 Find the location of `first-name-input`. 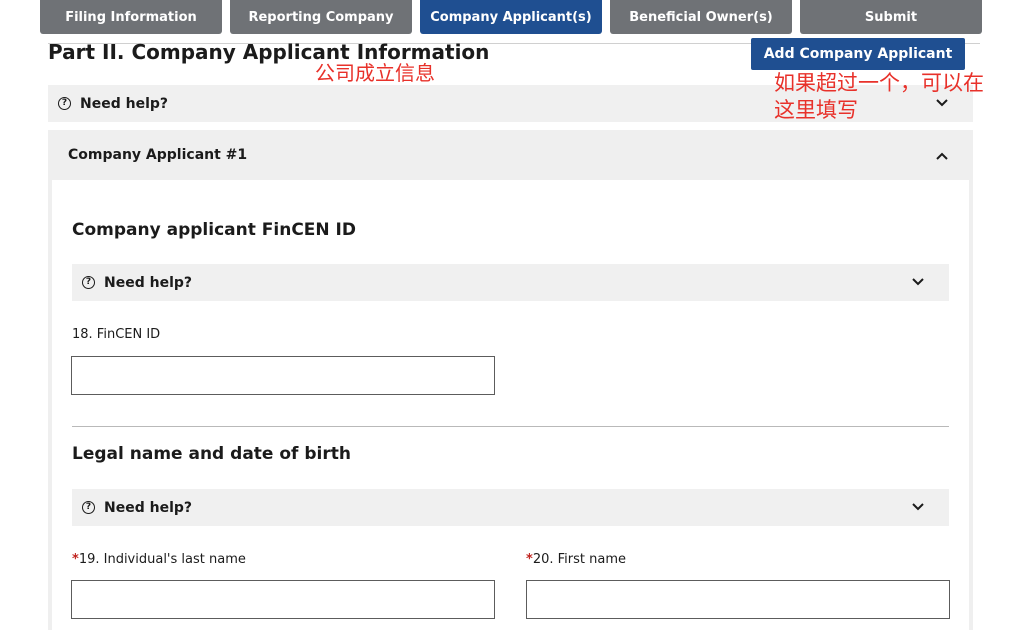

first-name-input is located at coordinates (738, 599).